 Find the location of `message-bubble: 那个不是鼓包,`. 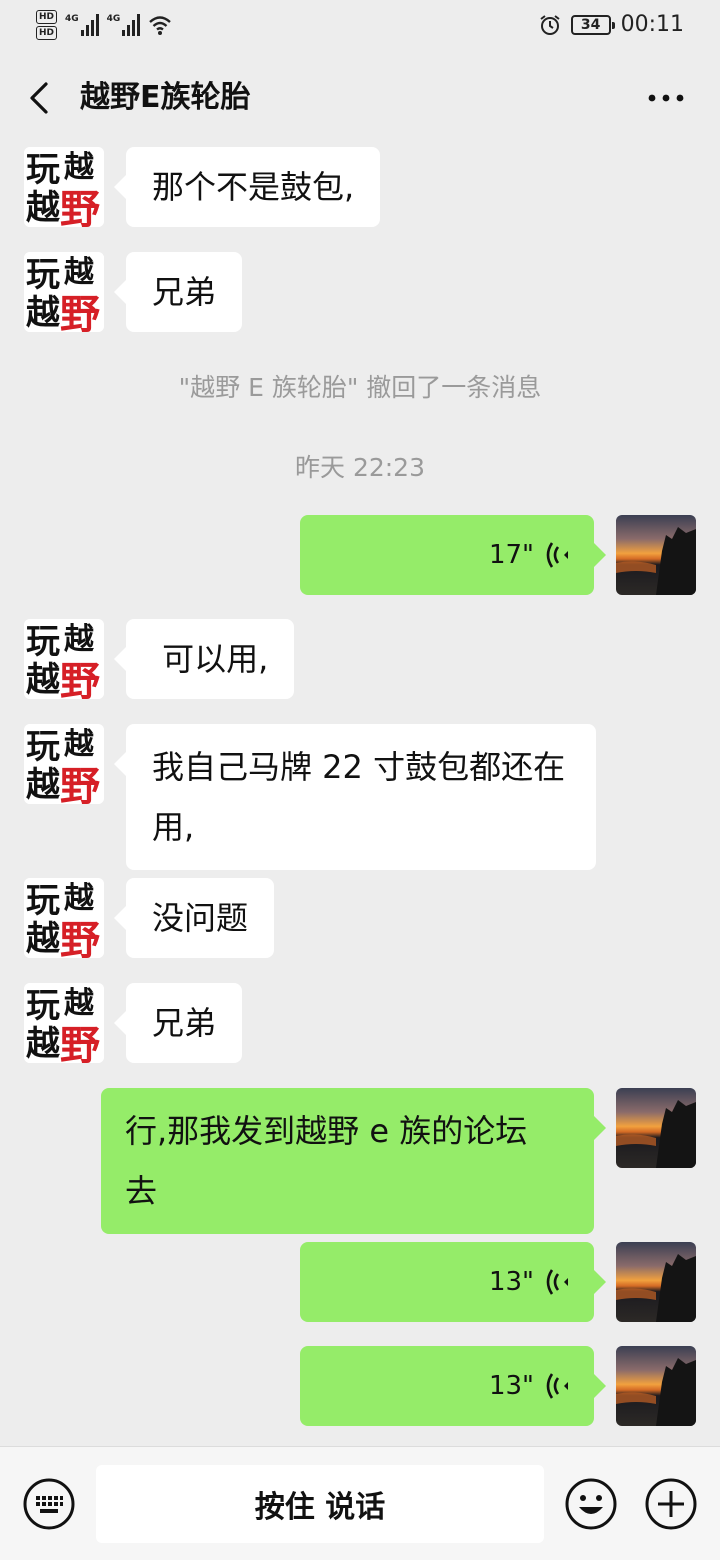

message-bubble: 那个不是鼓包, is located at coordinates (247, 187).